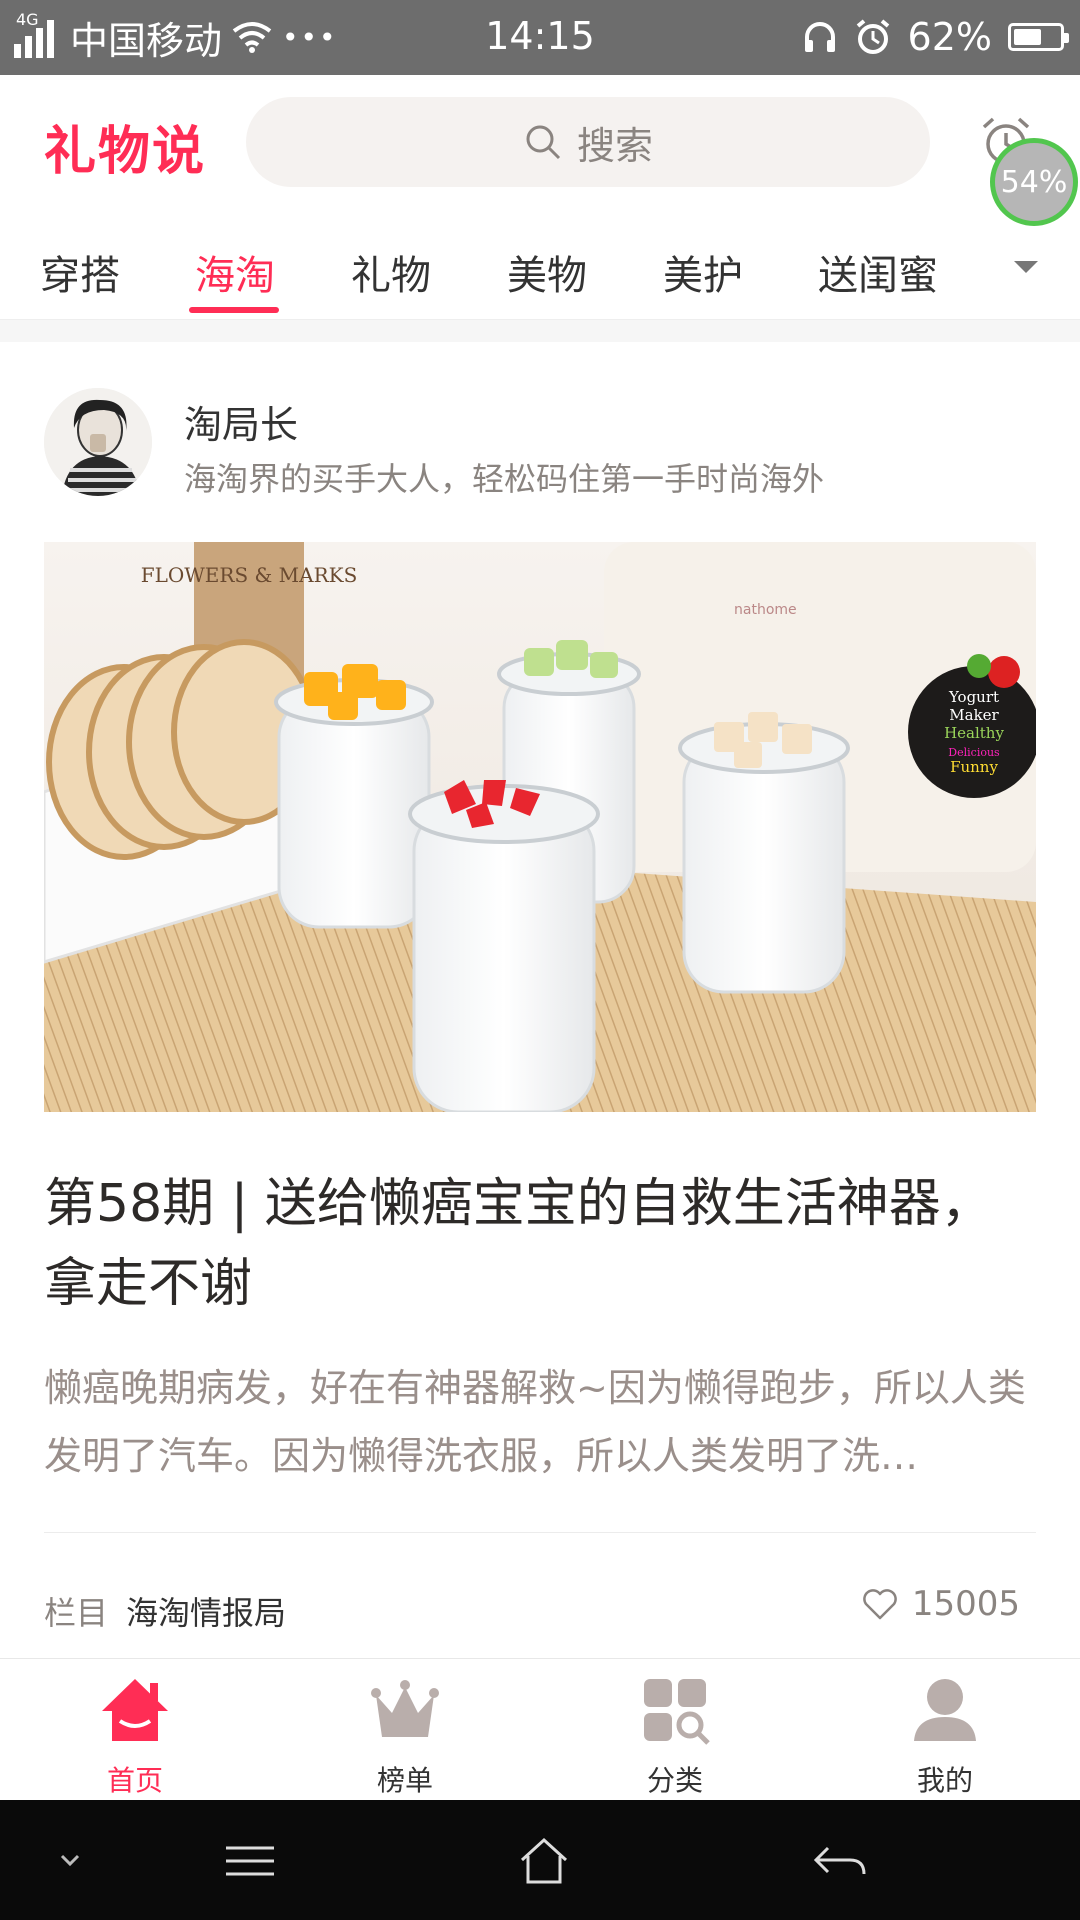 The image size is (1080, 1920). Describe the element at coordinates (974, 715) in the screenshot. I see `label-maker: Maker` at that location.